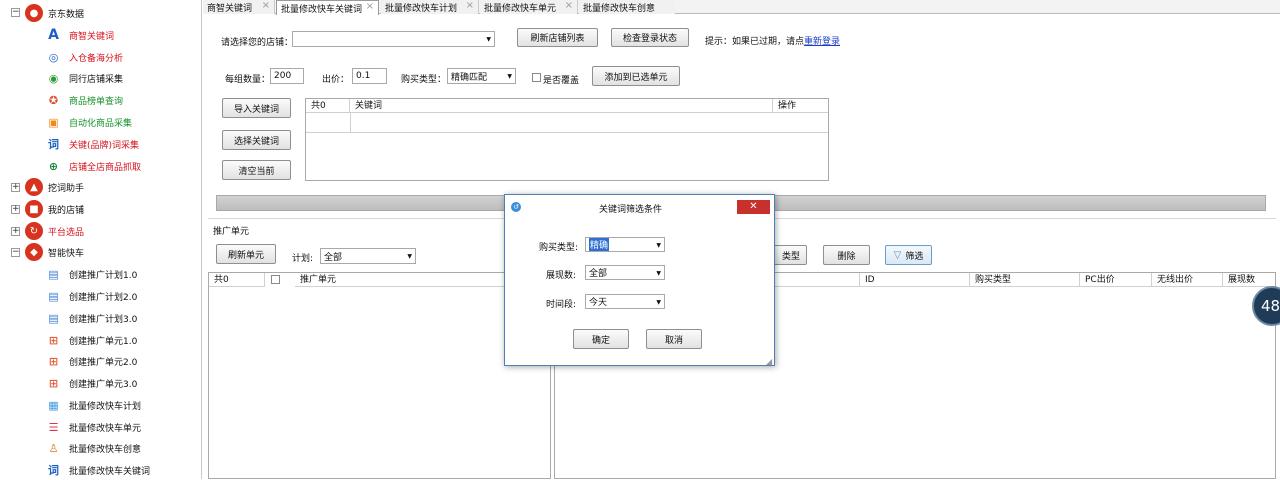 Image resolution: width=1280 pixels, height=480 pixels. What do you see at coordinates (529, 7) in the screenshot?
I see `tab-bulk-edit-unit: 批量修改快车单元 ×` at bounding box center [529, 7].